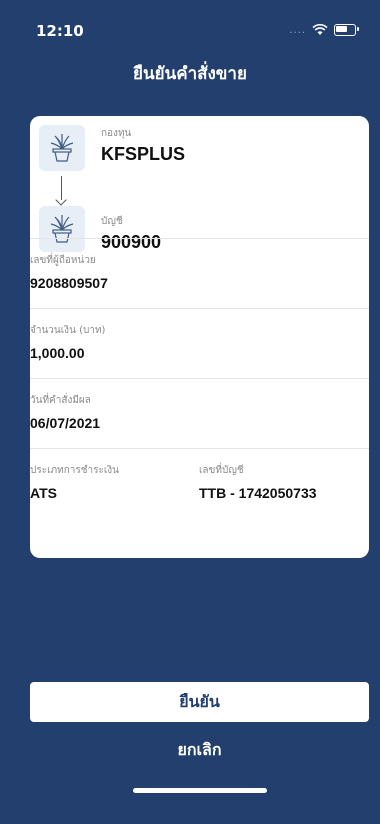 The height and width of the screenshot is (824, 380). Describe the element at coordinates (116, 133) in the screenshot. I see `fund-label: กองทุน` at that location.